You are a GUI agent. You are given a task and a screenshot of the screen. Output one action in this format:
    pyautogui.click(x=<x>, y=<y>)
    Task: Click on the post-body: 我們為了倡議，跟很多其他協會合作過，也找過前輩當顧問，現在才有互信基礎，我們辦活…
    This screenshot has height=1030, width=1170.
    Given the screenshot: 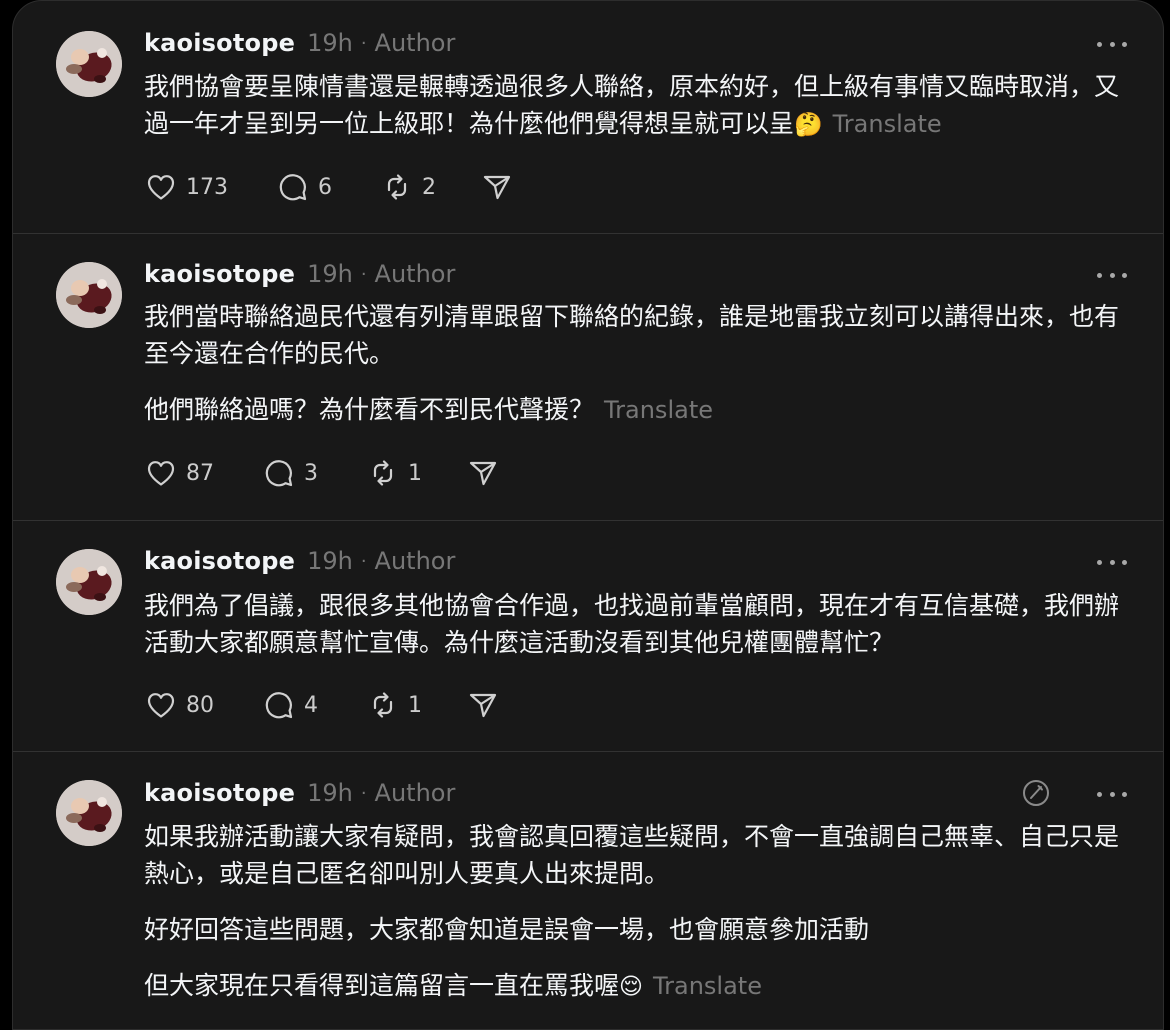 What is the action you would take?
    pyautogui.click(x=639, y=624)
    